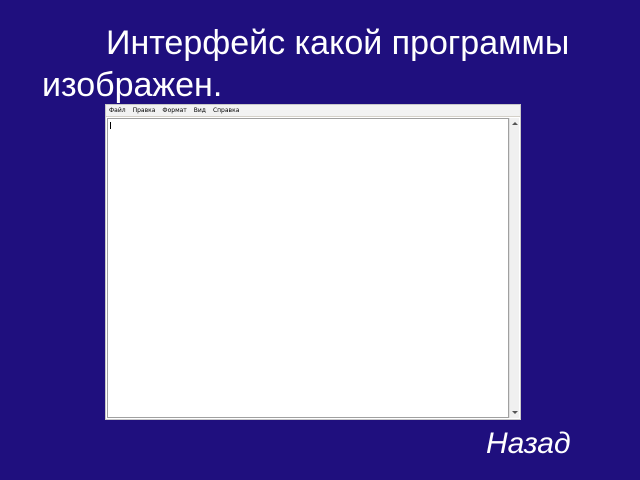  Describe the element at coordinates (200, 111) in the screenshot. I see `menu-item-view: Вид` at that location.